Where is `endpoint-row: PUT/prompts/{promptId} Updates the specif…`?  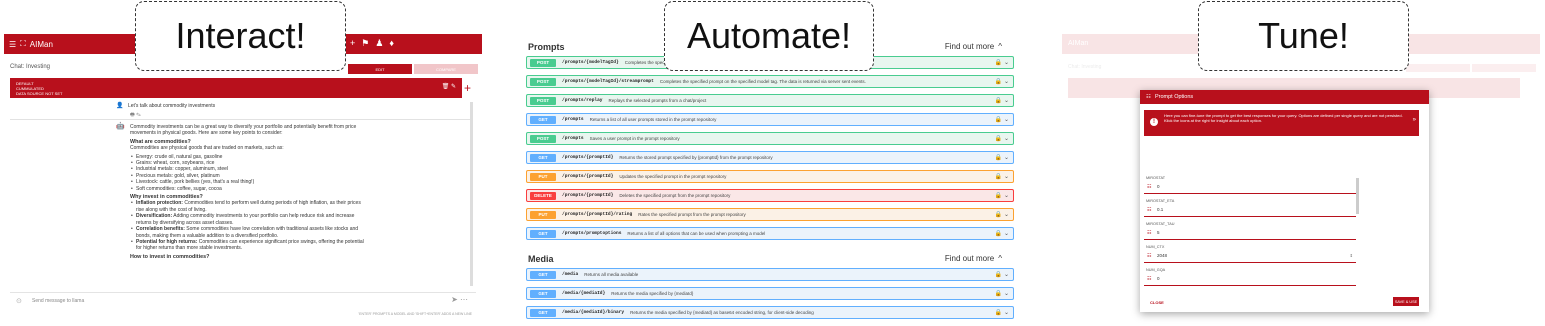
endpoint-row: PUT/prompts/{promptId} Updates the specif… is located at coordinates (770, 176).